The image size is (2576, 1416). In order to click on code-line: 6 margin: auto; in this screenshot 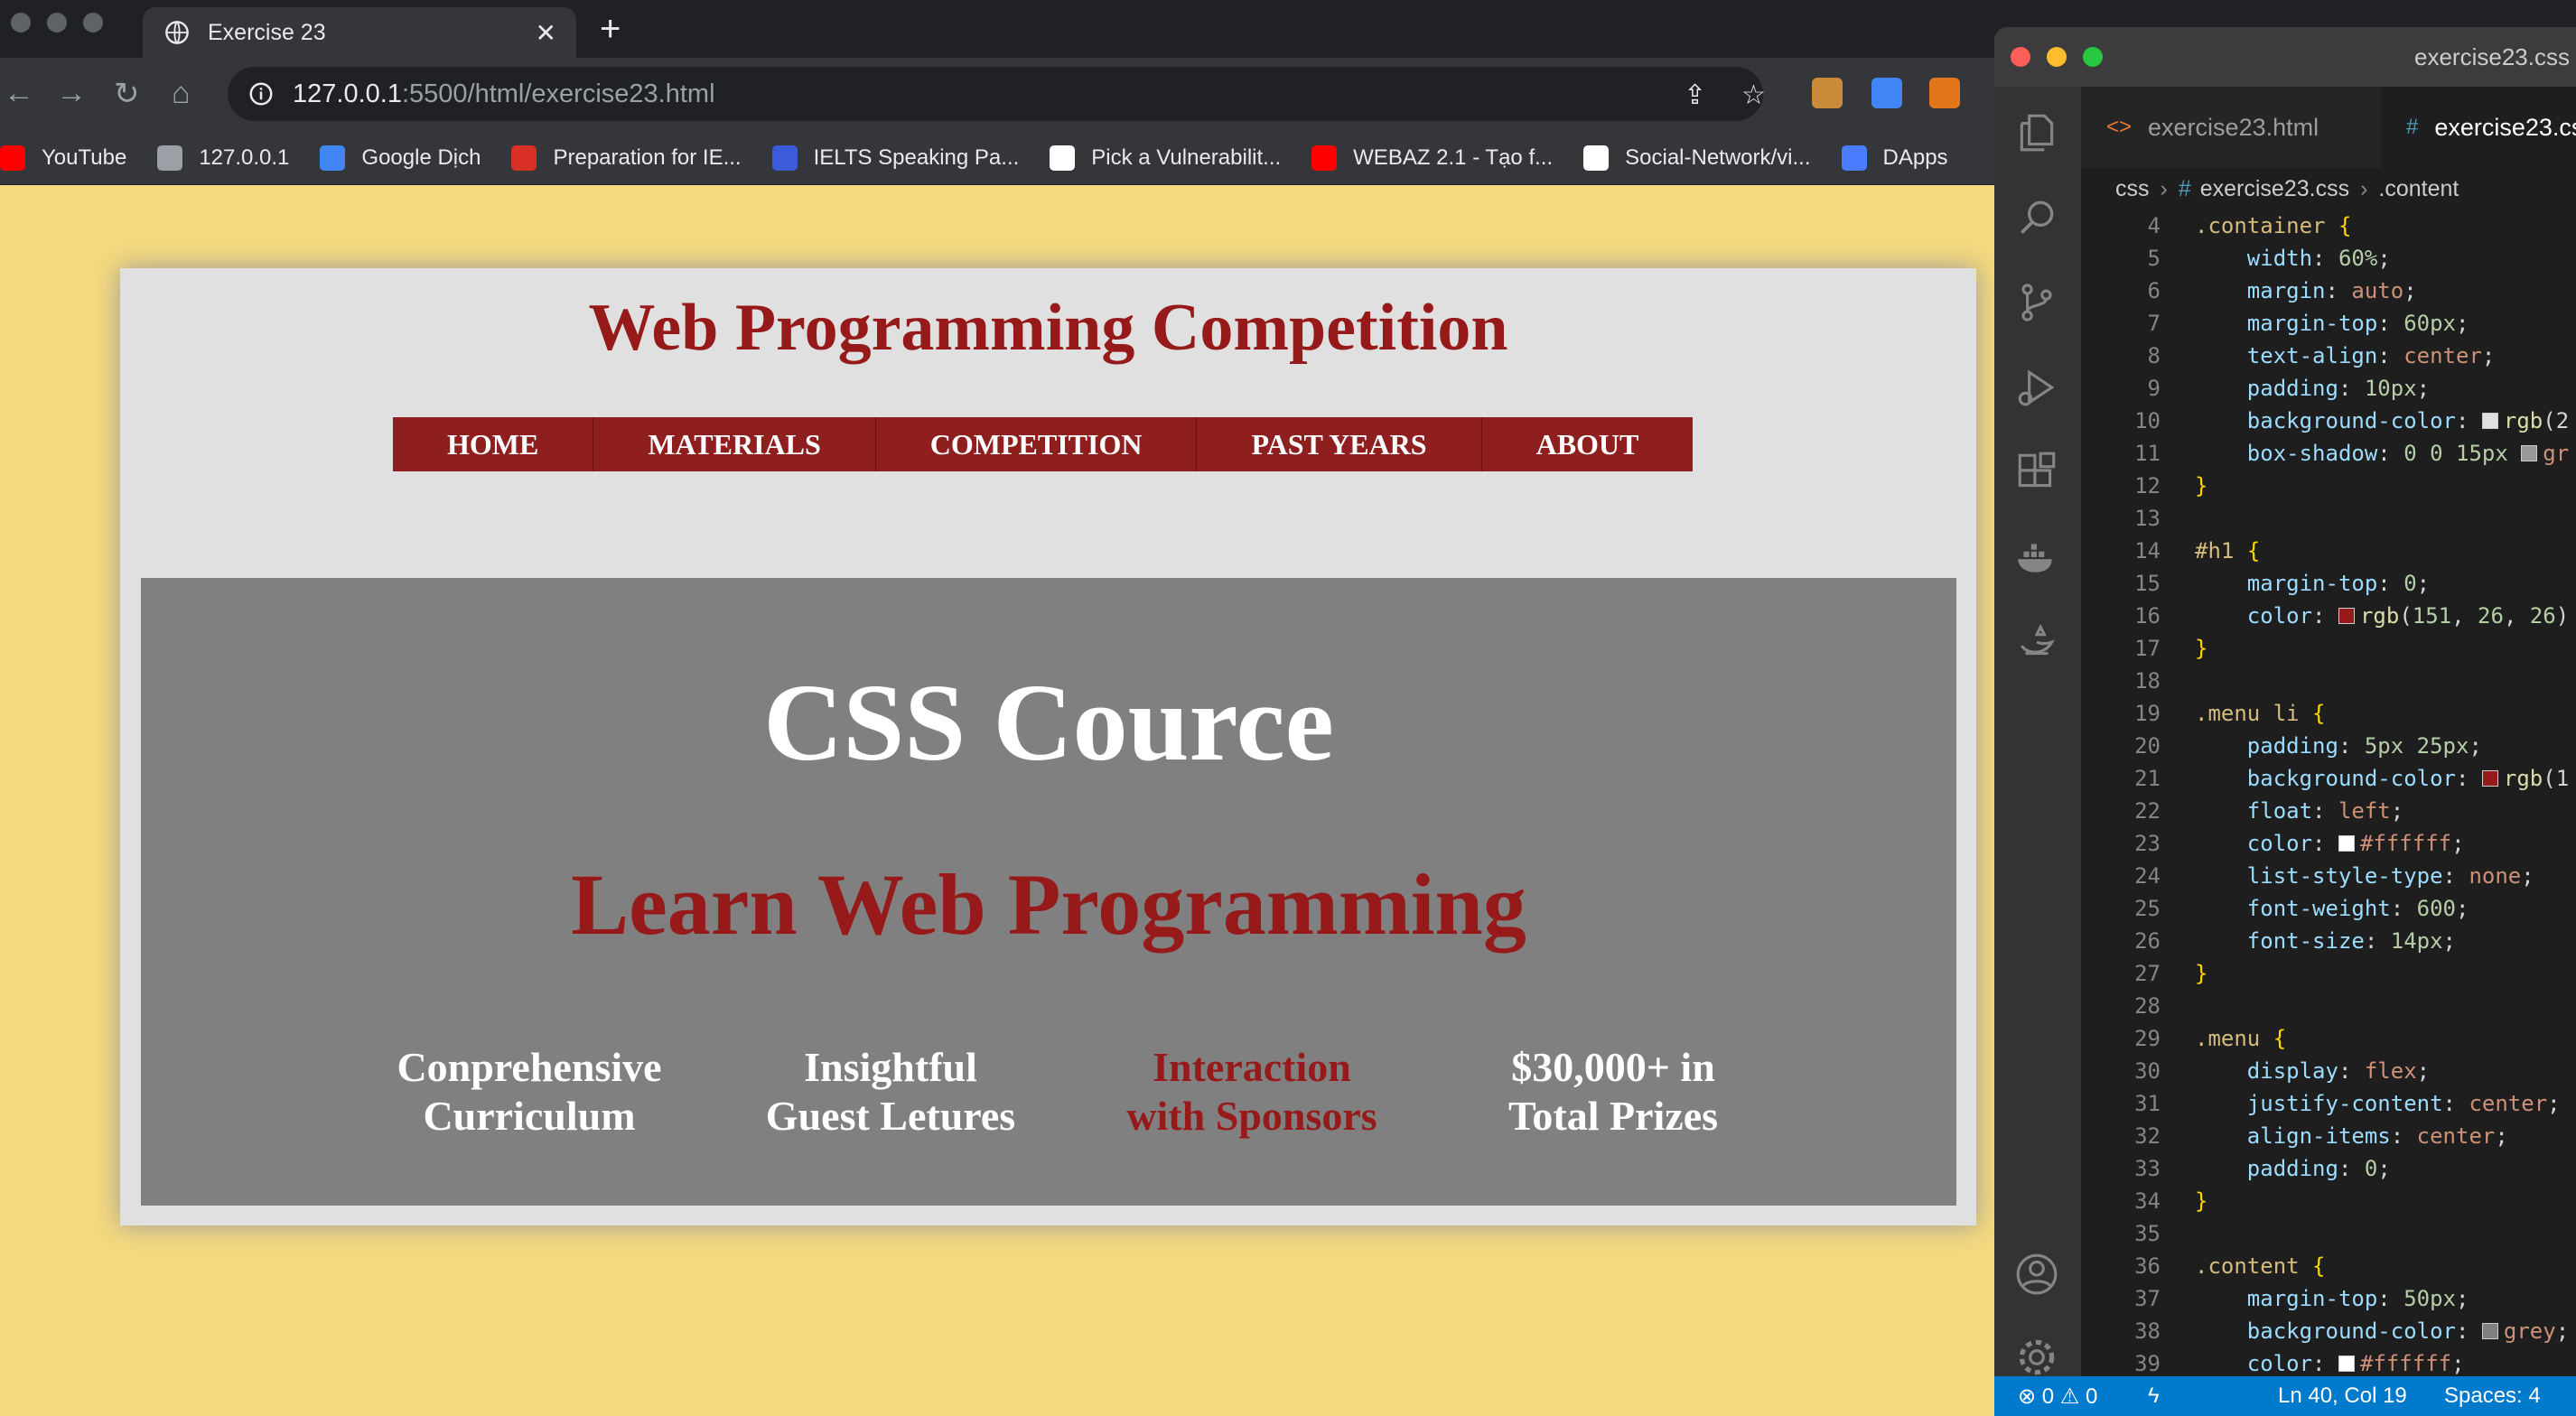, I will do `click(2249, 291)`.